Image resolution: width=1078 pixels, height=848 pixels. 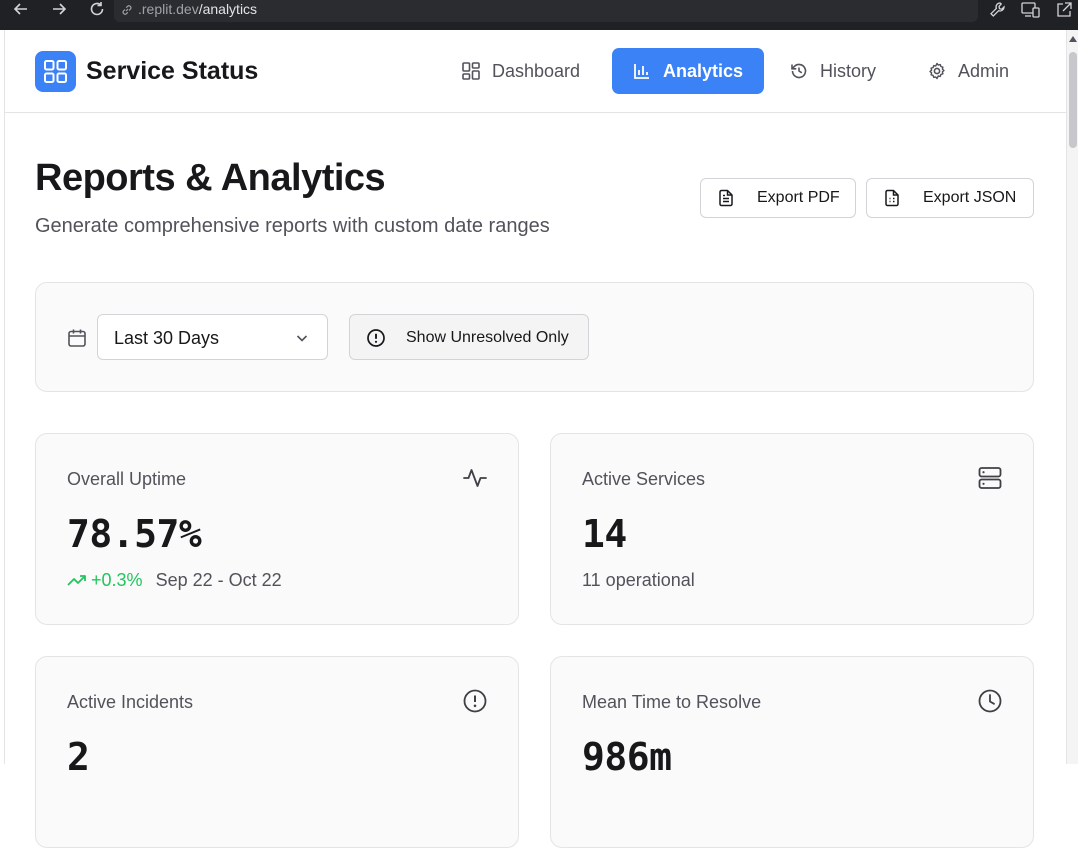 What do you see at coordinates (703, 71) in the screenshot?
I see `nav-analytics-label: Analytics` at bounding box center [703, 71].